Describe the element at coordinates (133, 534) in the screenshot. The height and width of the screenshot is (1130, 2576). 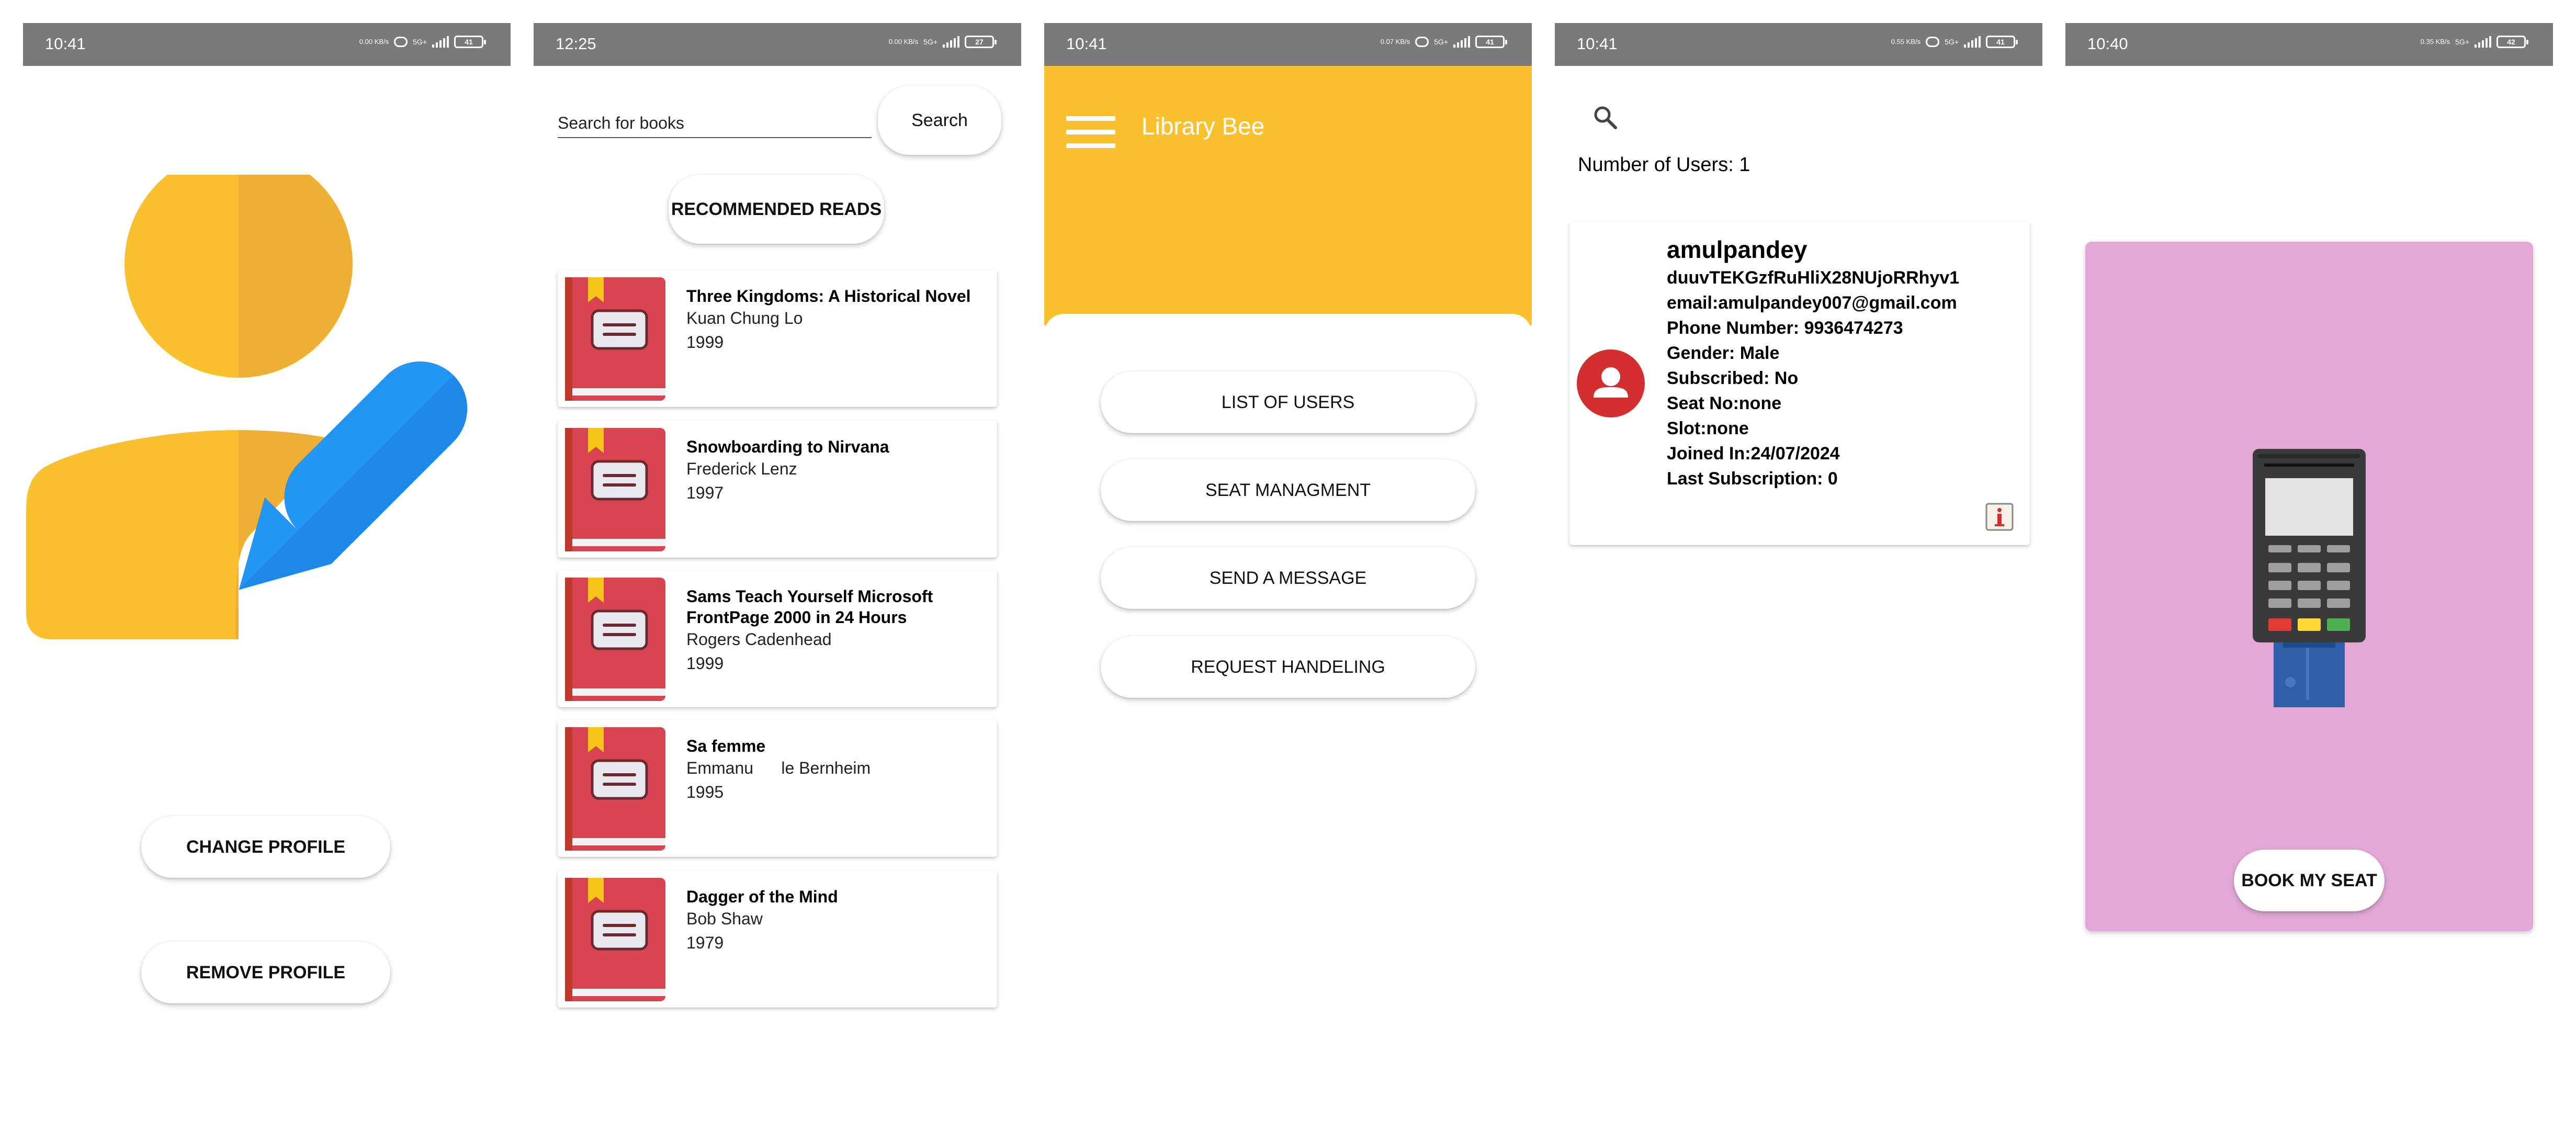
I see `user-body` at that location.